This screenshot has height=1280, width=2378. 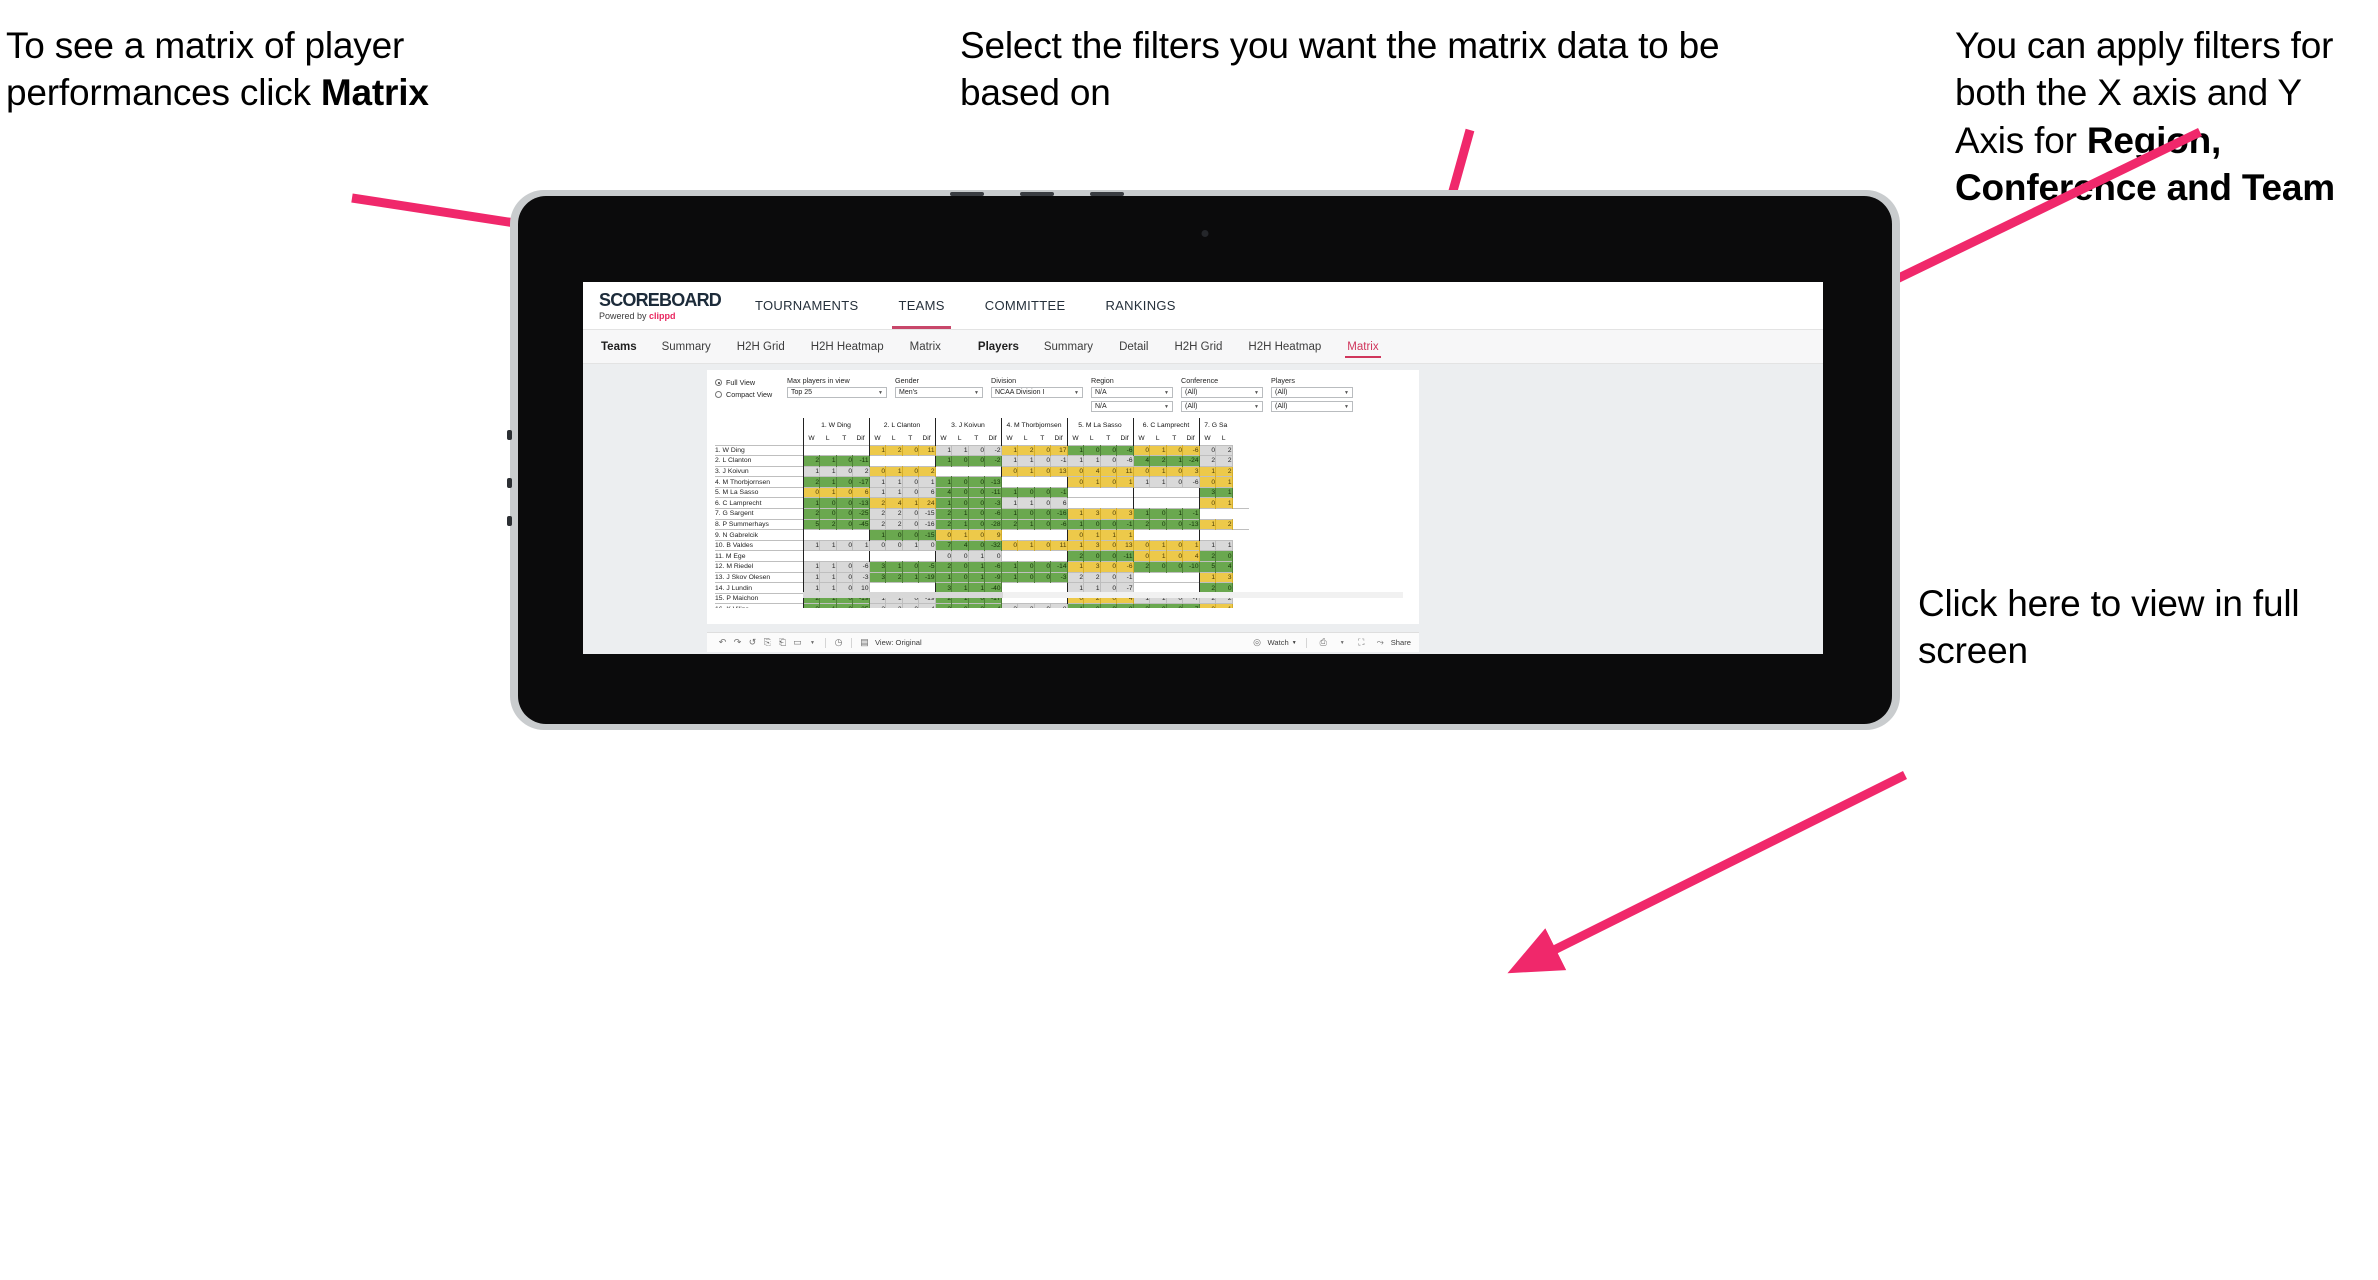 What do you see at coordinates (751, 382) in the screenshot?
I see `radio-full-view: Full View` at bounding box center [751, 382].